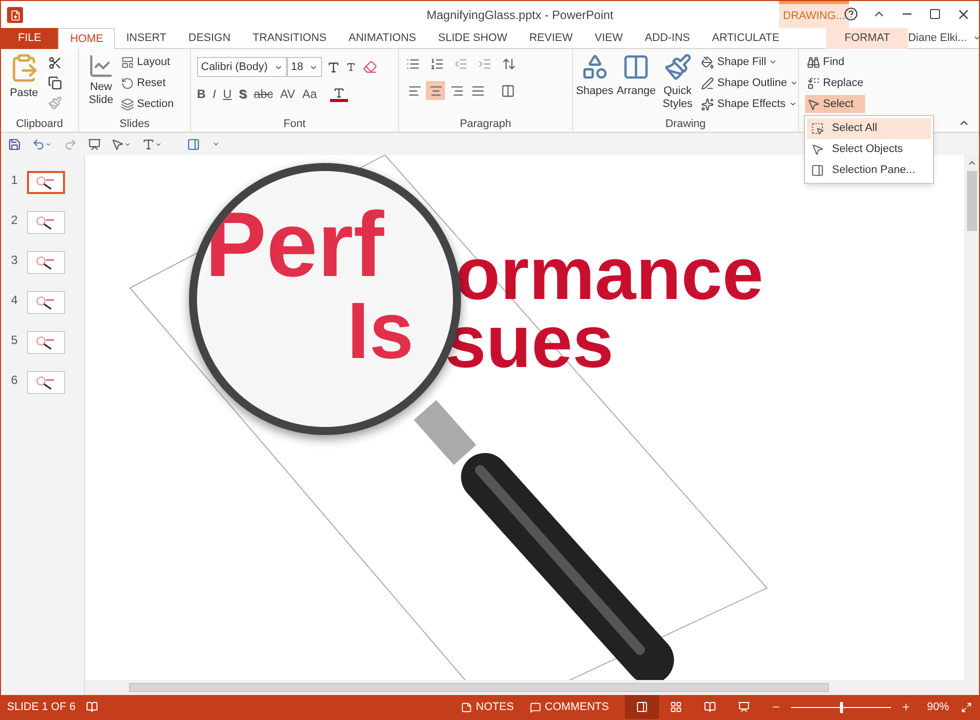 This screenshot has width=980, height=720. I want to click on editing-button: Find, so click(835, 62).